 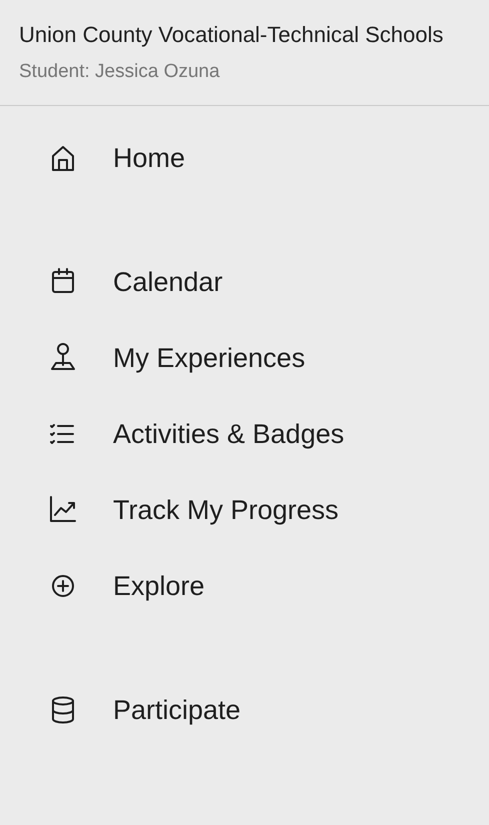 What do you see at coordinates (244, 710) in the screenshot?
I see `nav-item: Participate` at bounding box center [244, 710].